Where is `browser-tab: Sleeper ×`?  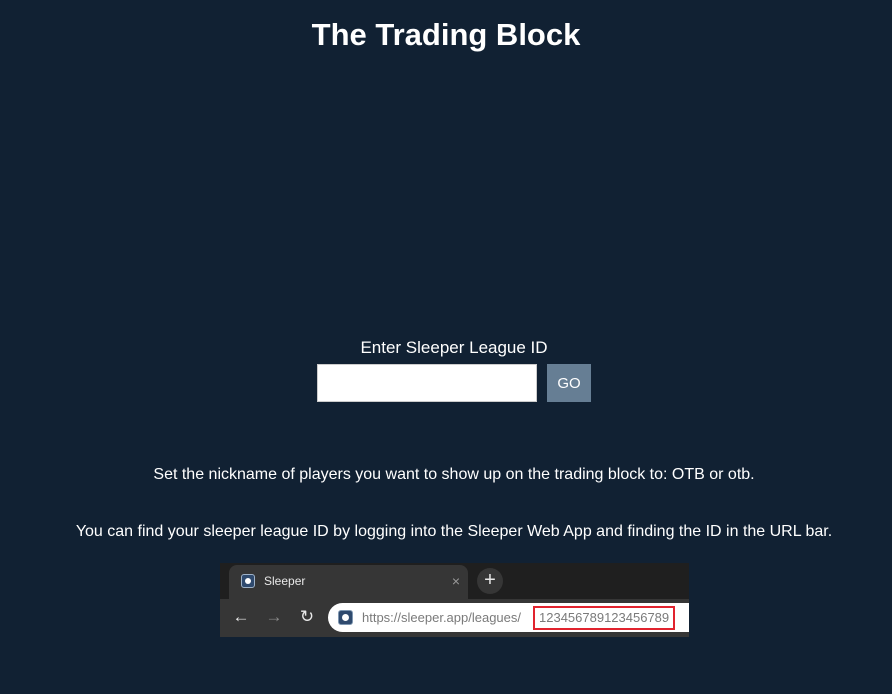 browser-tab: Sleeper × is located at coordinates (348, 582).